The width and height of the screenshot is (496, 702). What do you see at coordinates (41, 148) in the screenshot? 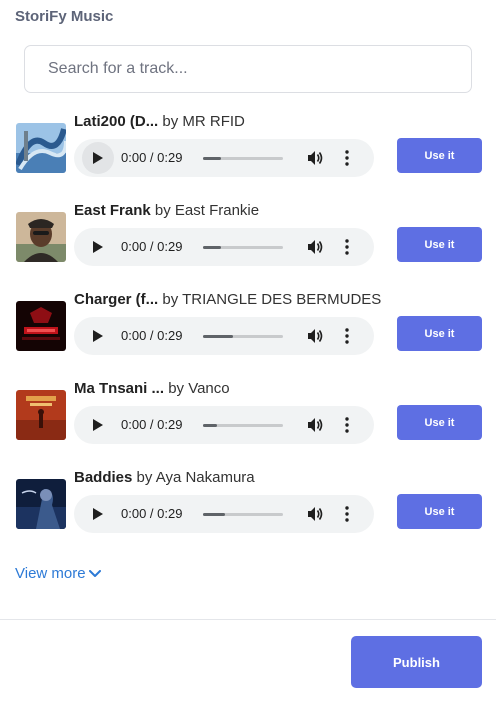
I see `water-slide-cover-icon` at bounding box center [41, 148].